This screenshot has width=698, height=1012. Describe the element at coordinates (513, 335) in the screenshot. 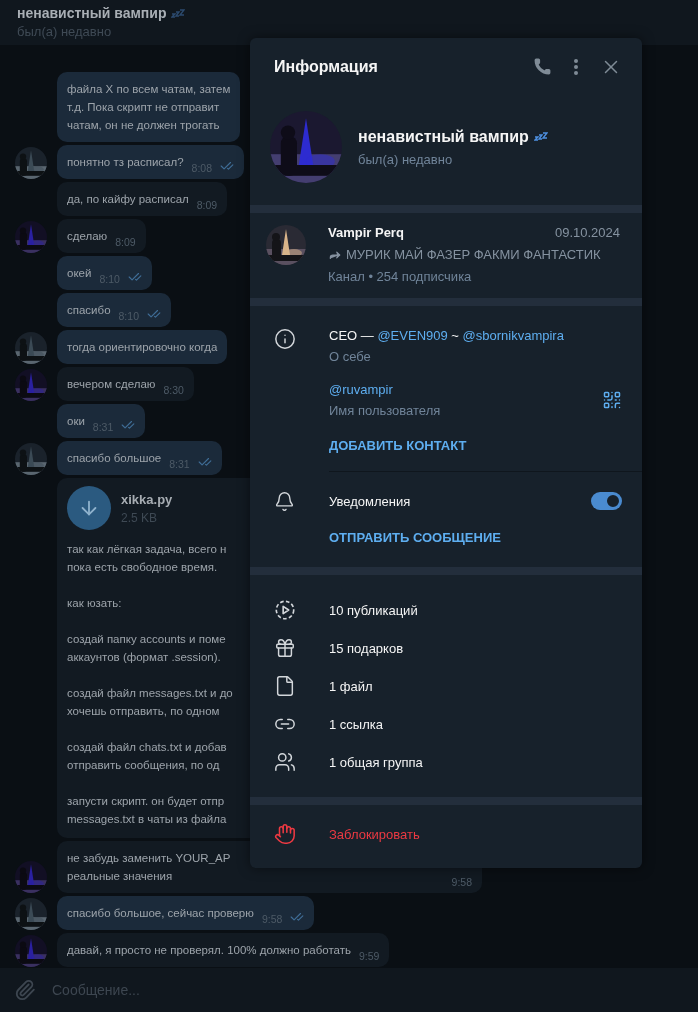

I see `bio-link: @sbornikvampira` at that location.